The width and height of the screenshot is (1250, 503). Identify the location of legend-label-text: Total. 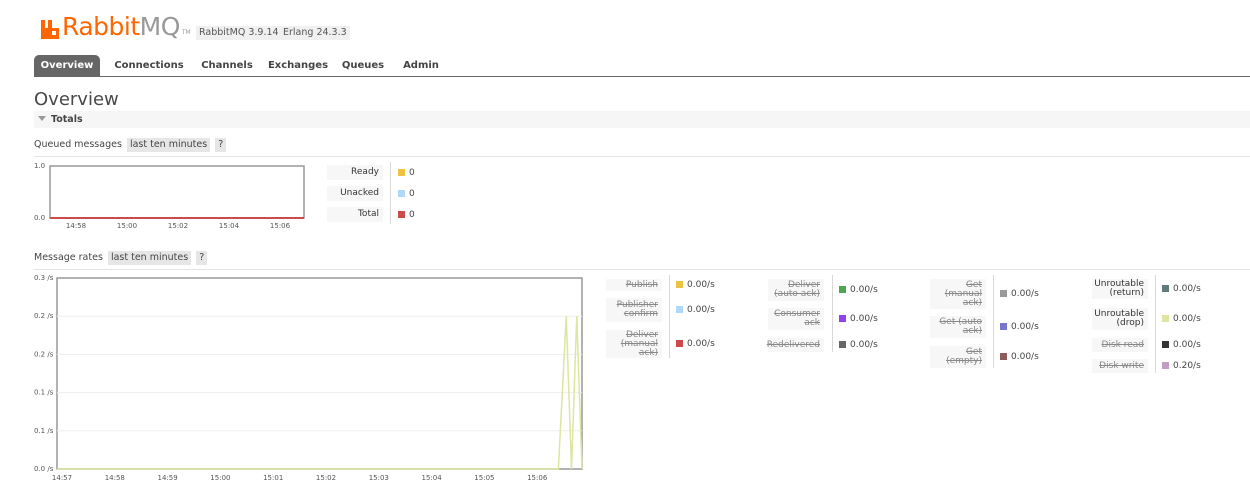
(368, 214).